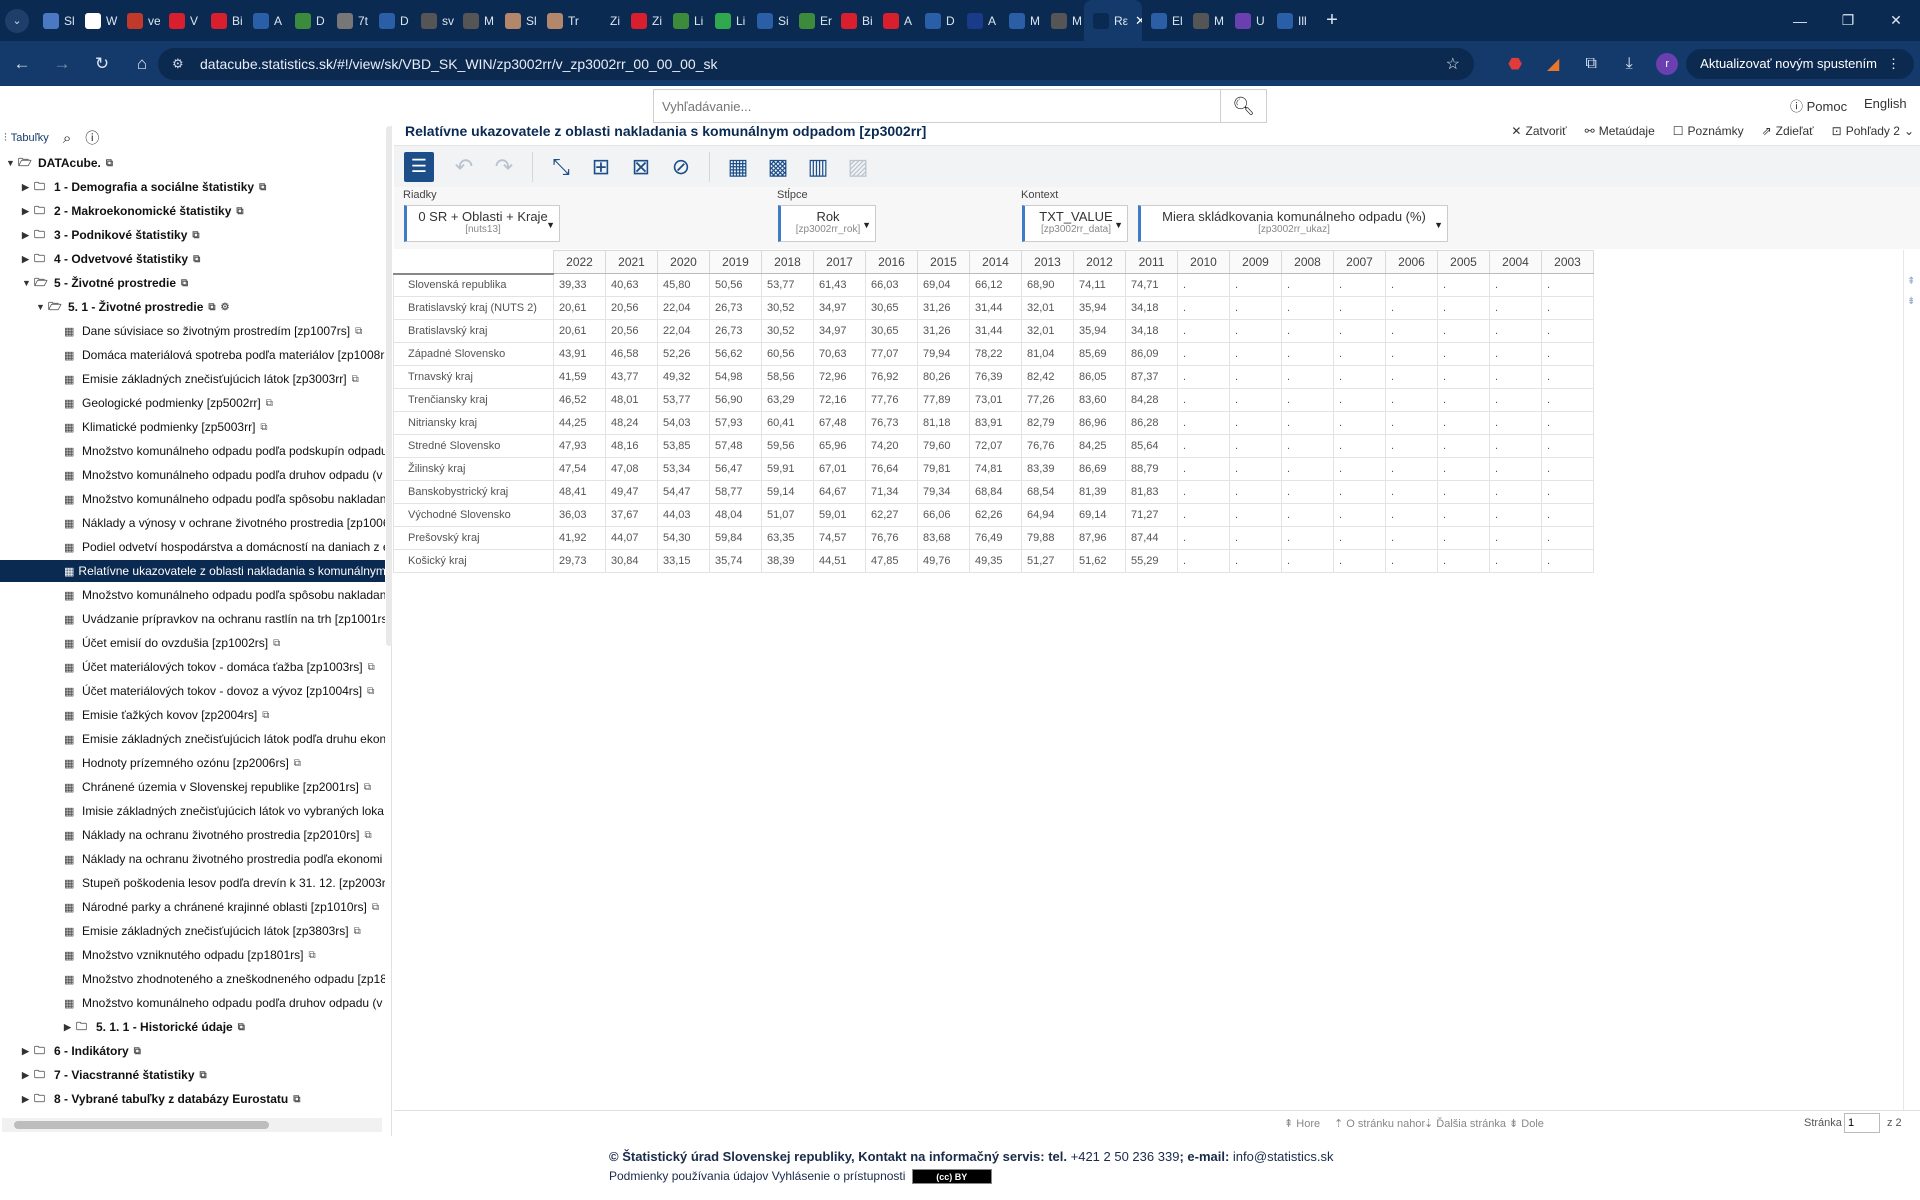 This screenshot has height=1200, width=1920. What do you see at coordinates (1247, 20) in the screenshot?
I see `browser-tab: U` at bounding box center [1247, 20].